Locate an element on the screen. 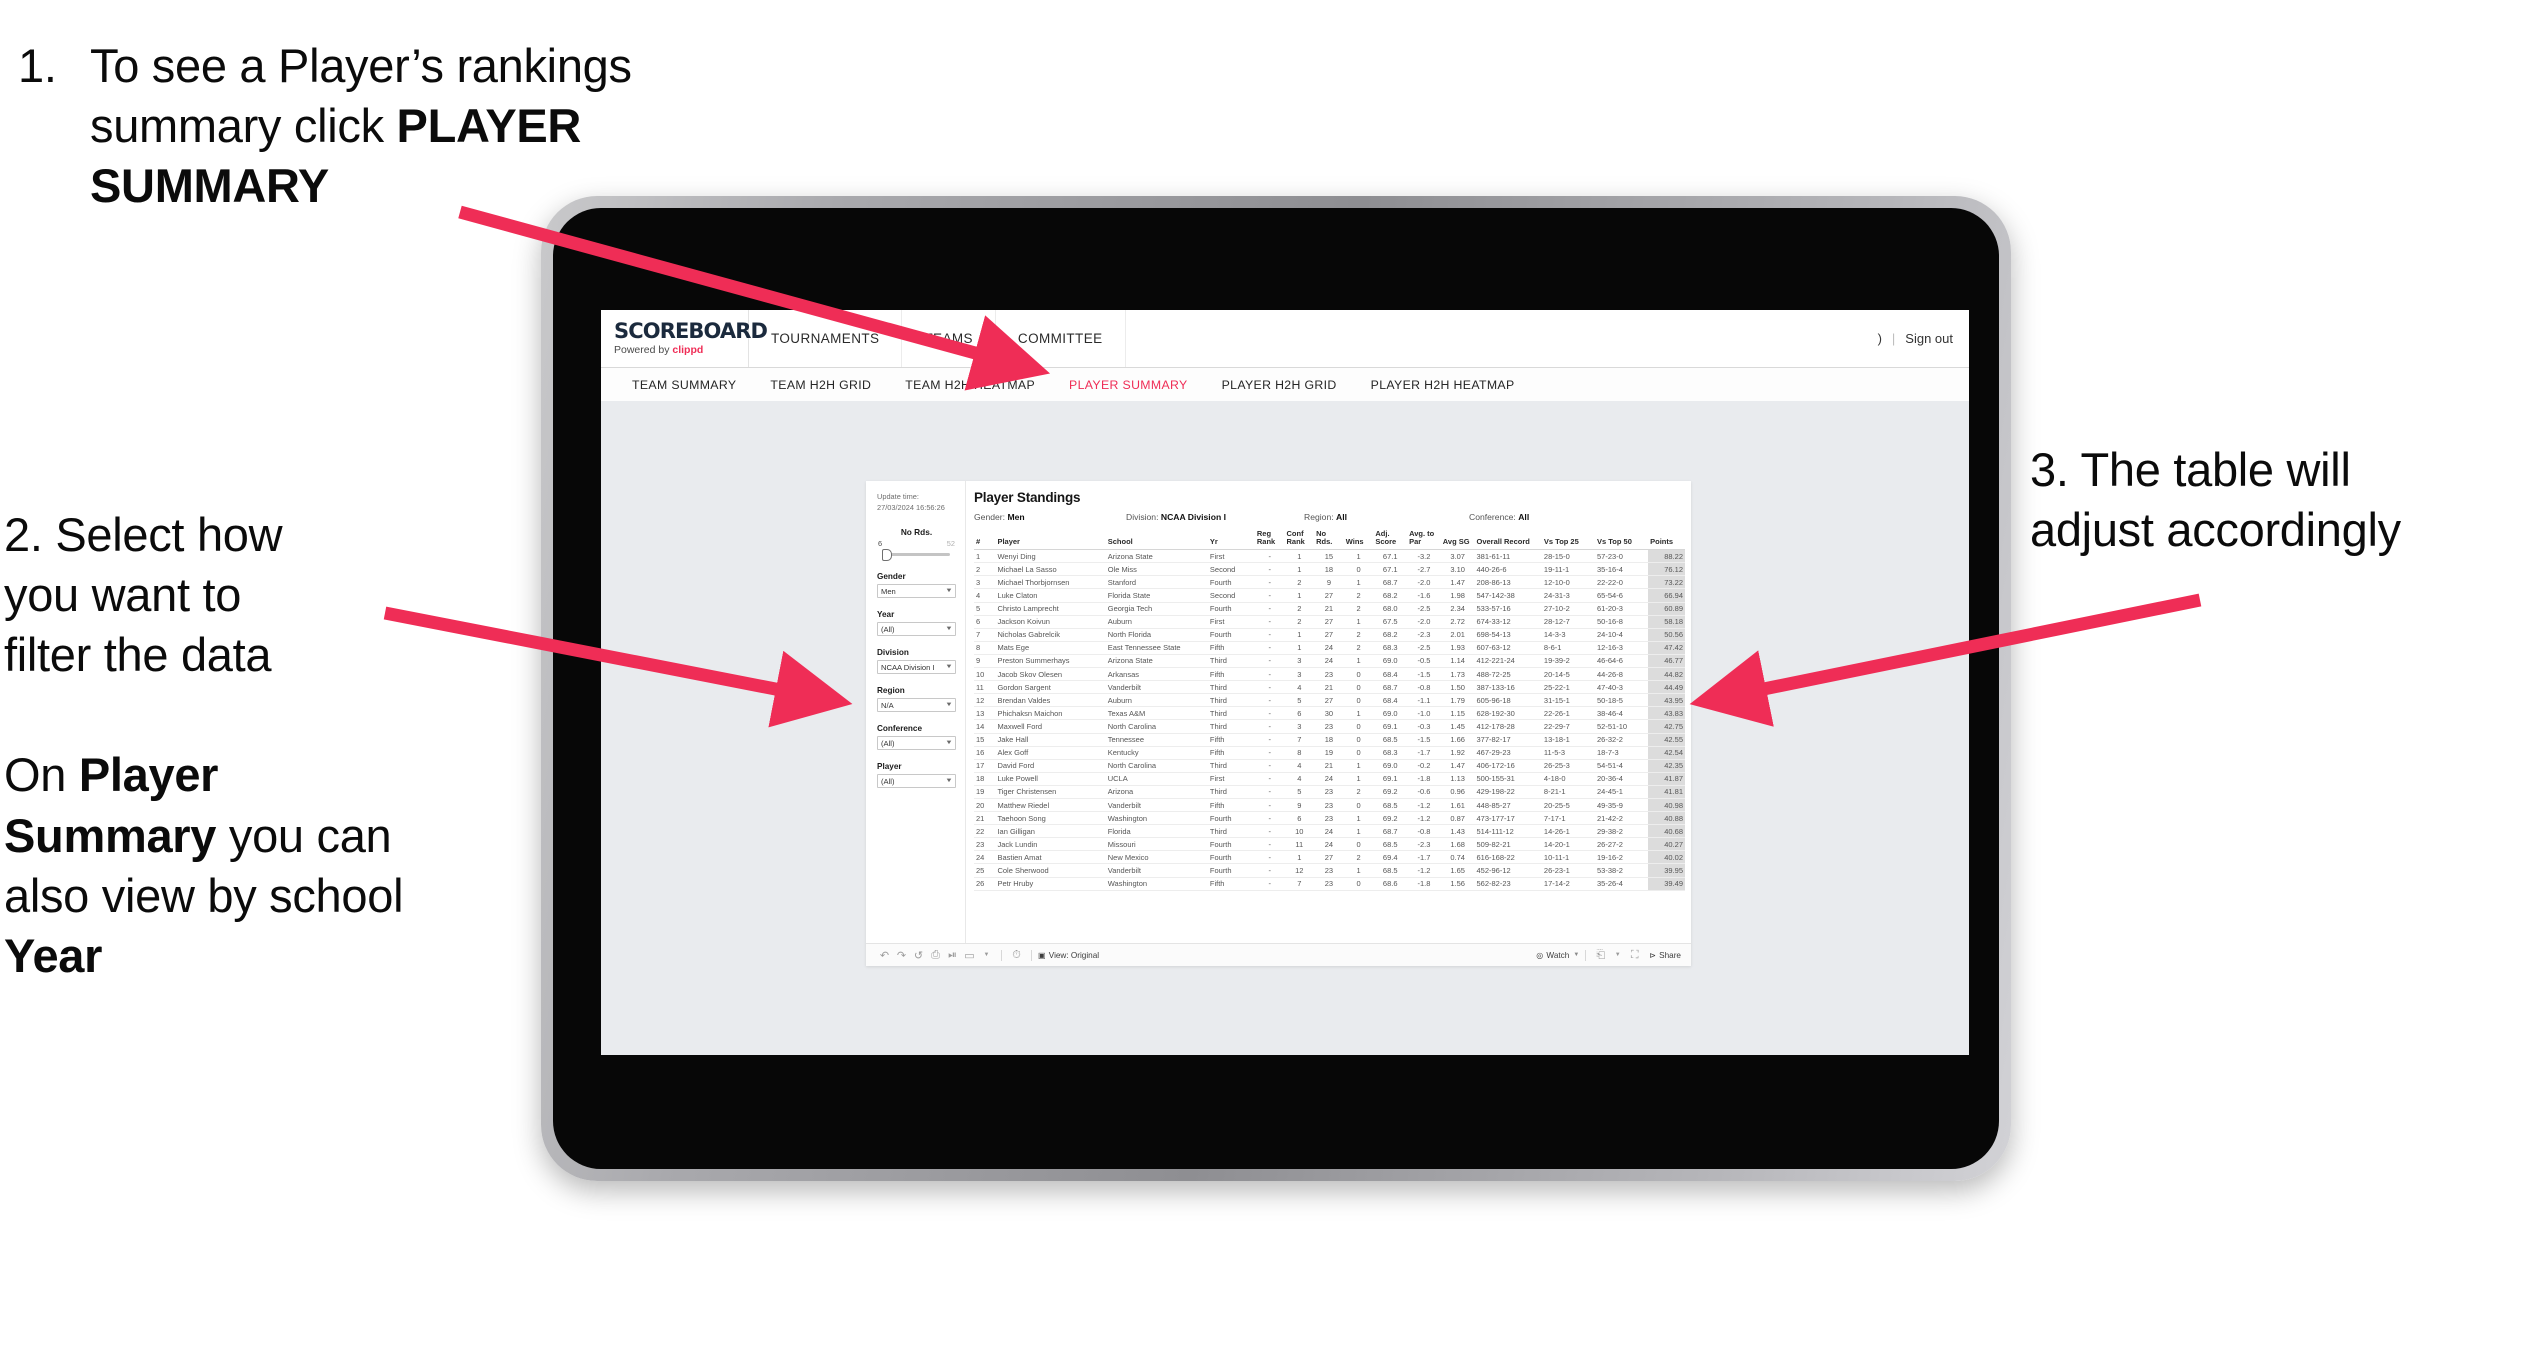 The width and height of the screenshot is (2526, 1359). col-adj-score: Adj. Score is located at coordinates (1390, 540).